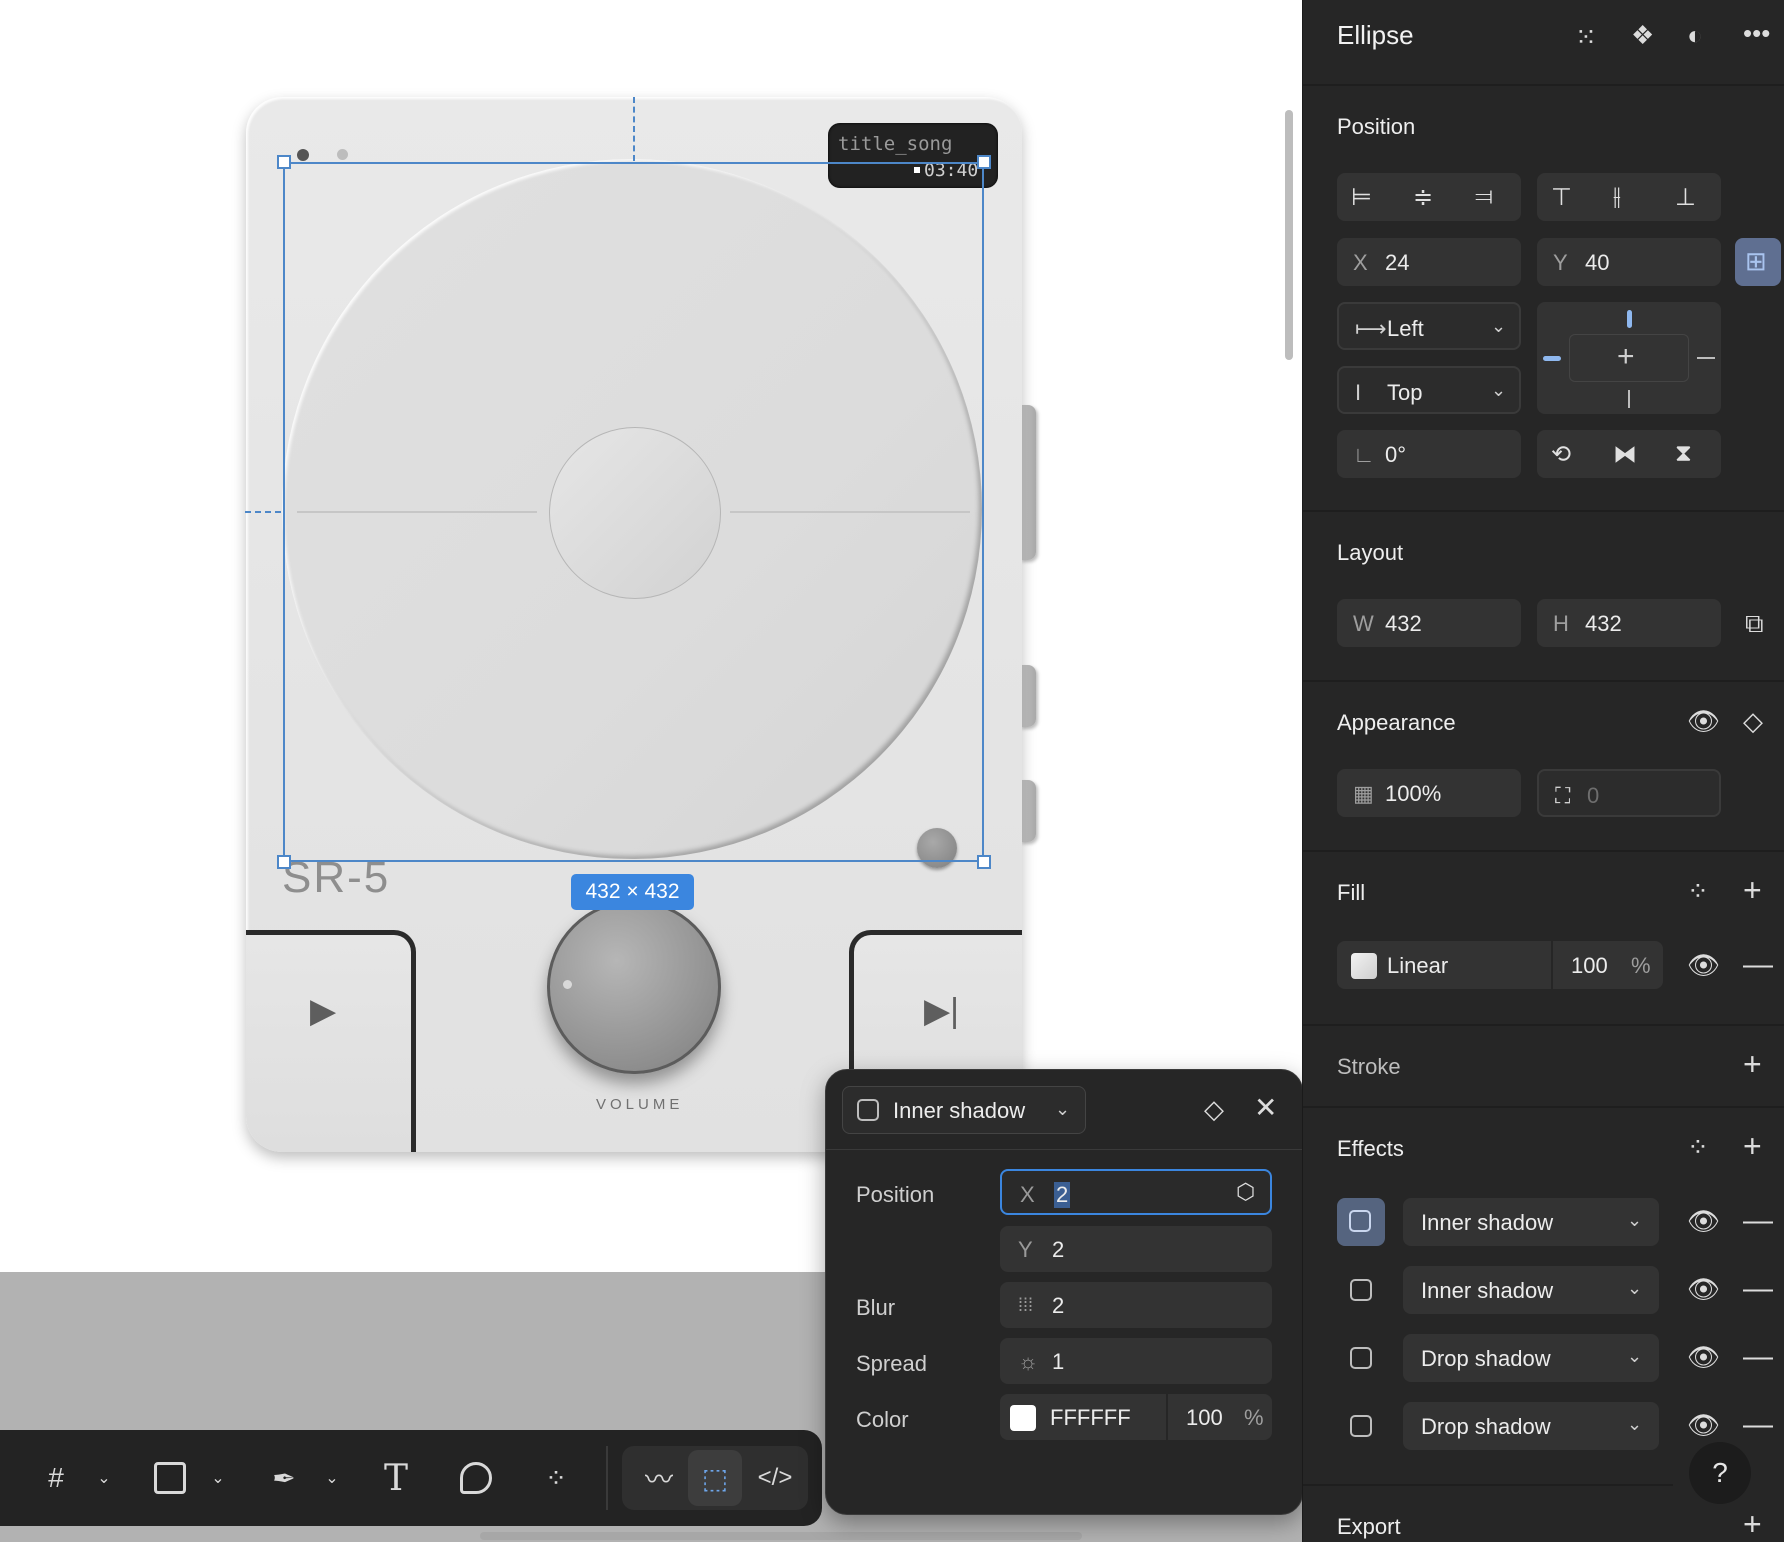 The width and height of the screenshot is (1784, 1542). I want to click on plus-icon: +, so click(1626, 356).